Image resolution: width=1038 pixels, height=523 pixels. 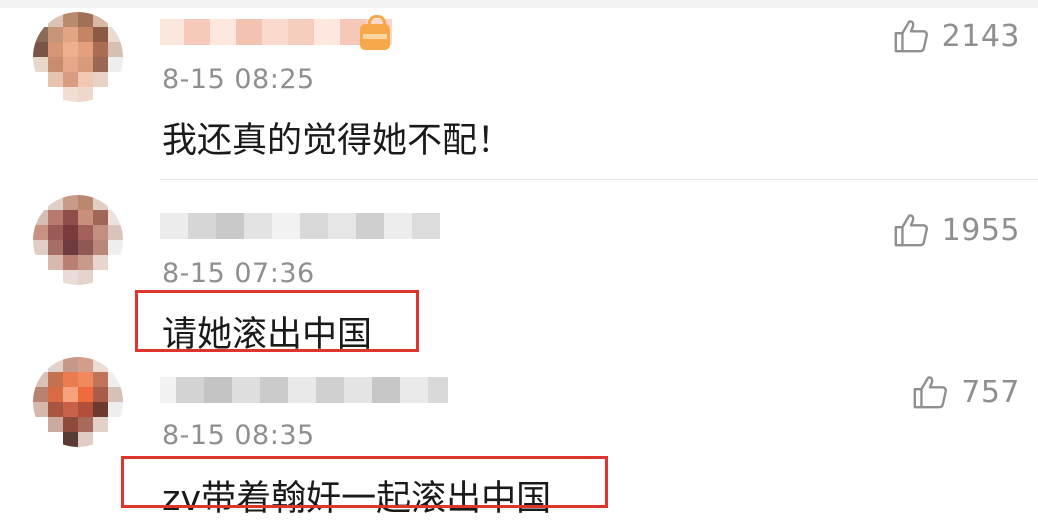 I want to click on like-button: 2143, so click(x=956, y=36).